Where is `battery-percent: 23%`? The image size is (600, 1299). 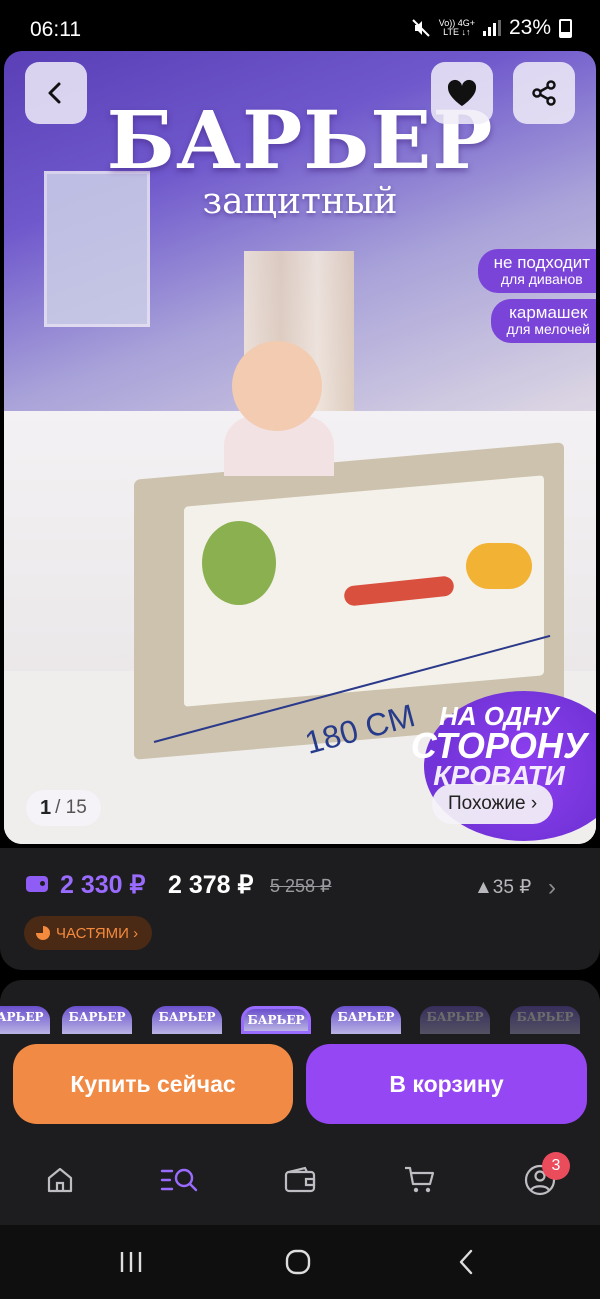 battery-percent: 23% is located at coordinates (529, 27).